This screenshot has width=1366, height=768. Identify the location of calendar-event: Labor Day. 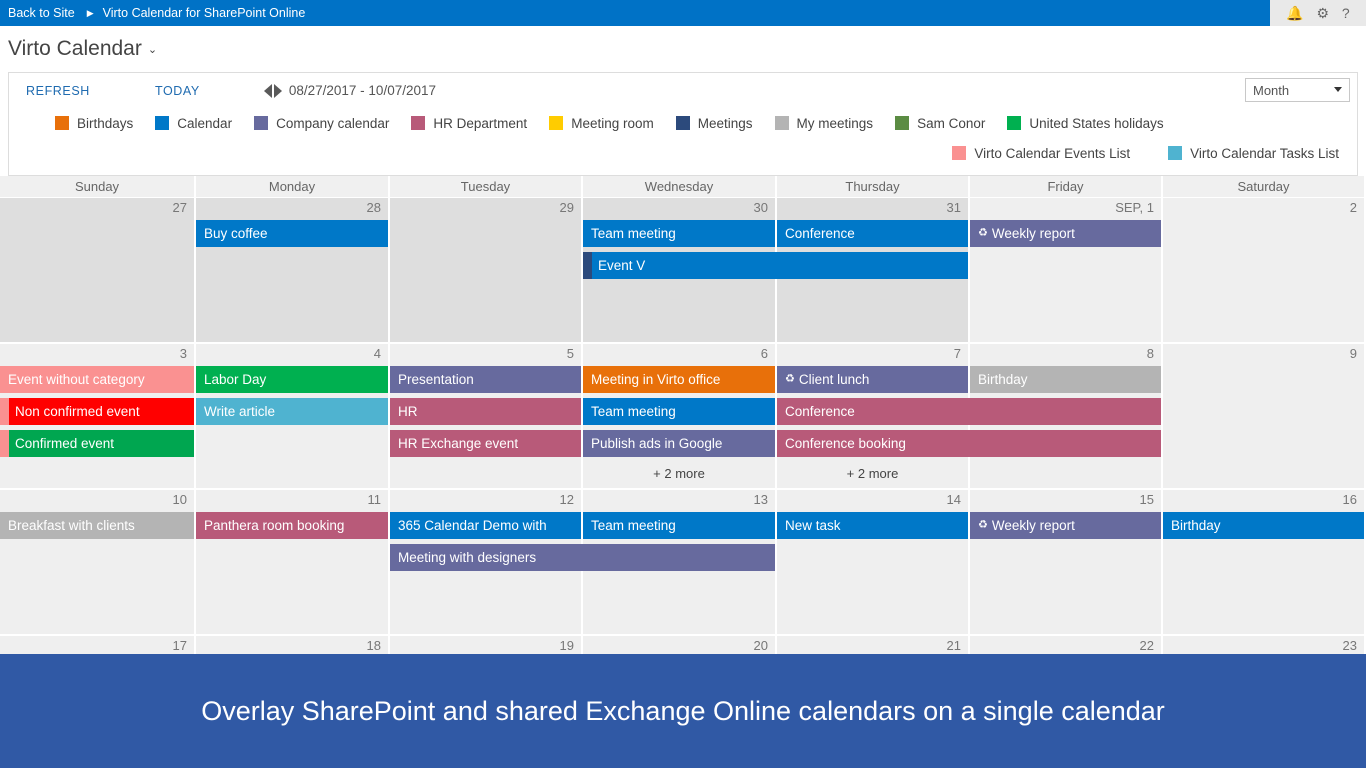
(292, 379).